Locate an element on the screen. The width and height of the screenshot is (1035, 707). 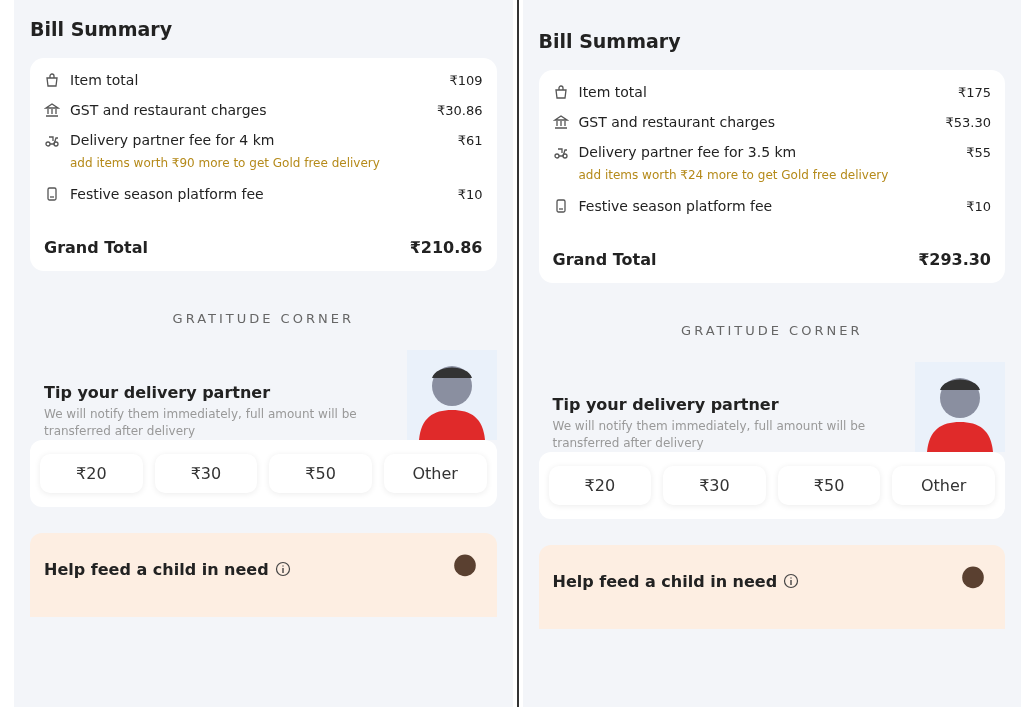
charge-amount: ₹53.30 is located at coordinates (968, 122).